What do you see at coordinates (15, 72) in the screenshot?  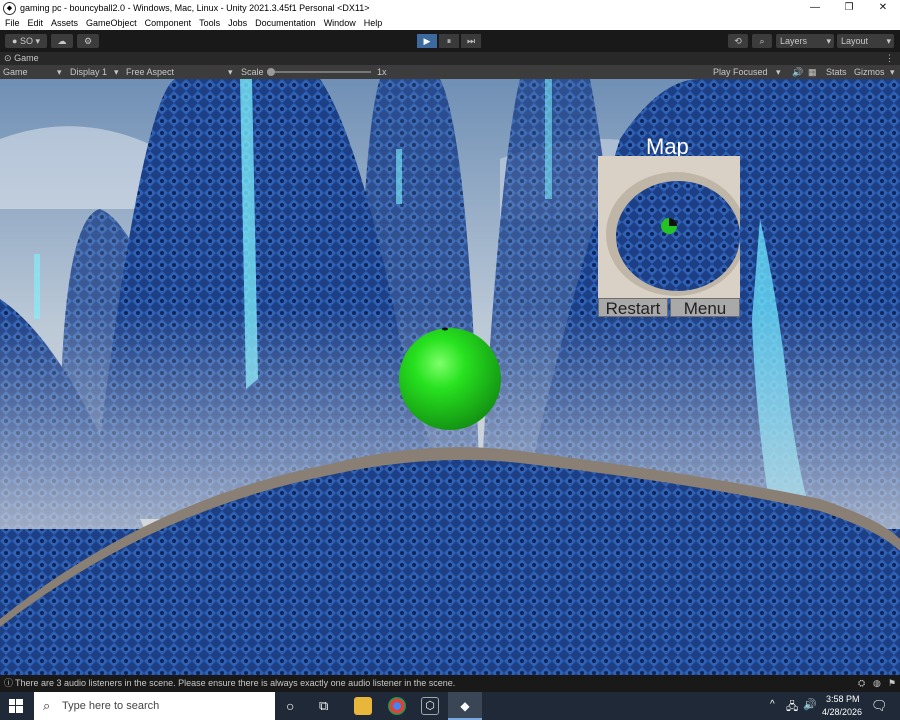 I see `view-select: Game` at bounding box center [15, 72].